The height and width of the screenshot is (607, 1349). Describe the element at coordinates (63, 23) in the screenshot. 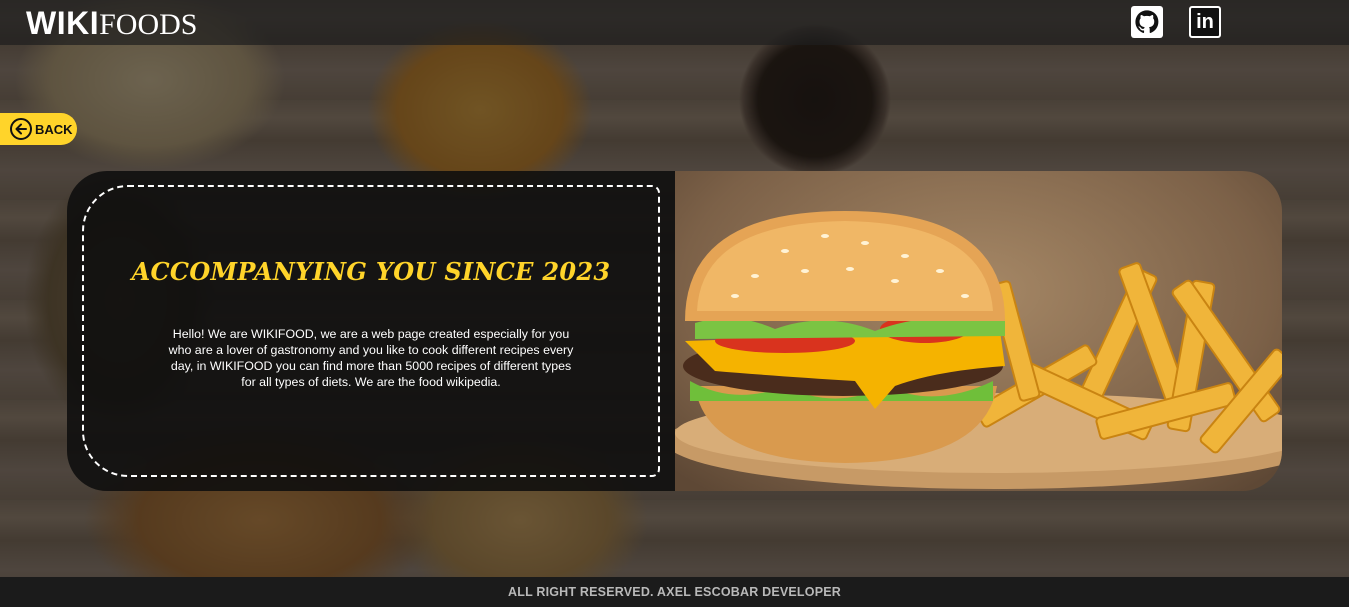

I see `logo-bold-text: WIKI` at that location.